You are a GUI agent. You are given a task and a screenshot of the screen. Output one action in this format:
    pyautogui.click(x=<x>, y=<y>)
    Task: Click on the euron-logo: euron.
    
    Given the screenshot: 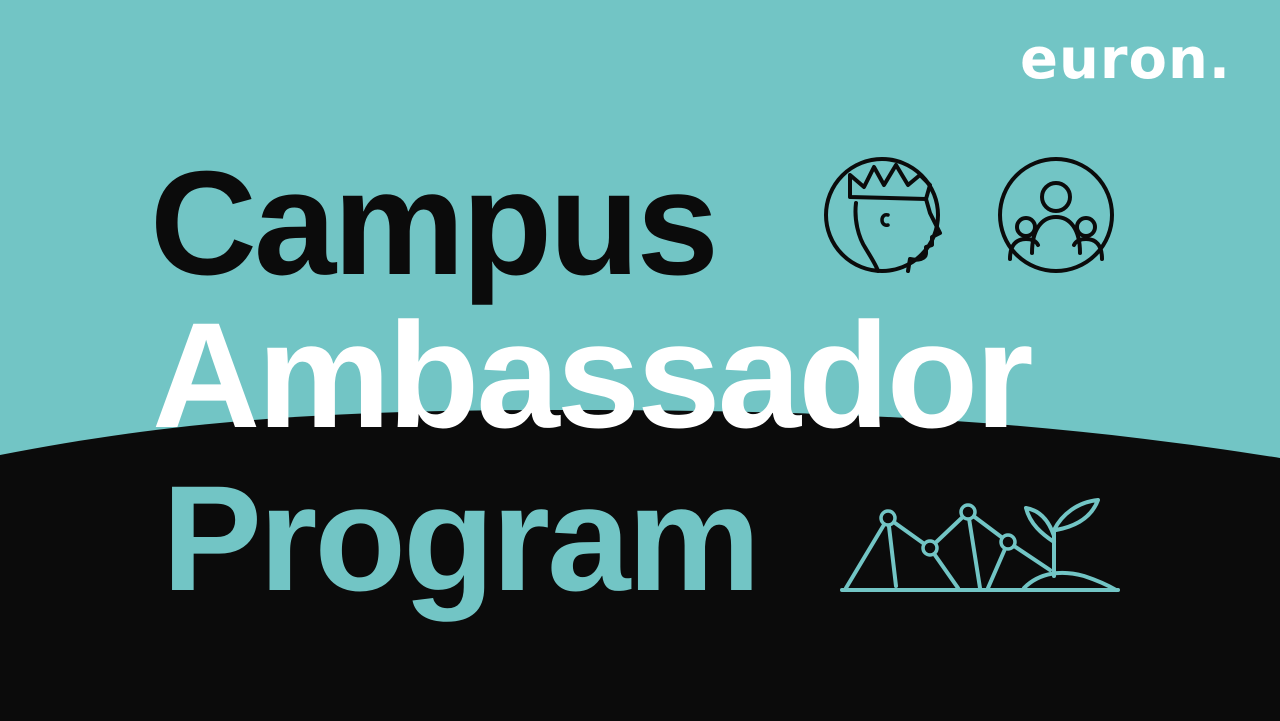 What is the action you would take?
    pyautogui.click(x=1126, y=59)
    